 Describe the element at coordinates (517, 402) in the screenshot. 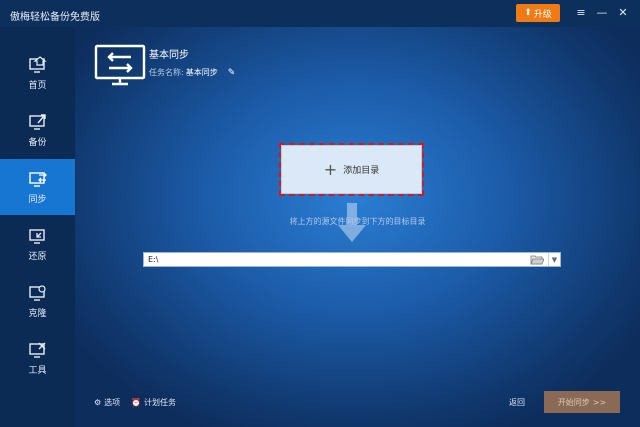

I see `back-button: 返回` at that location.